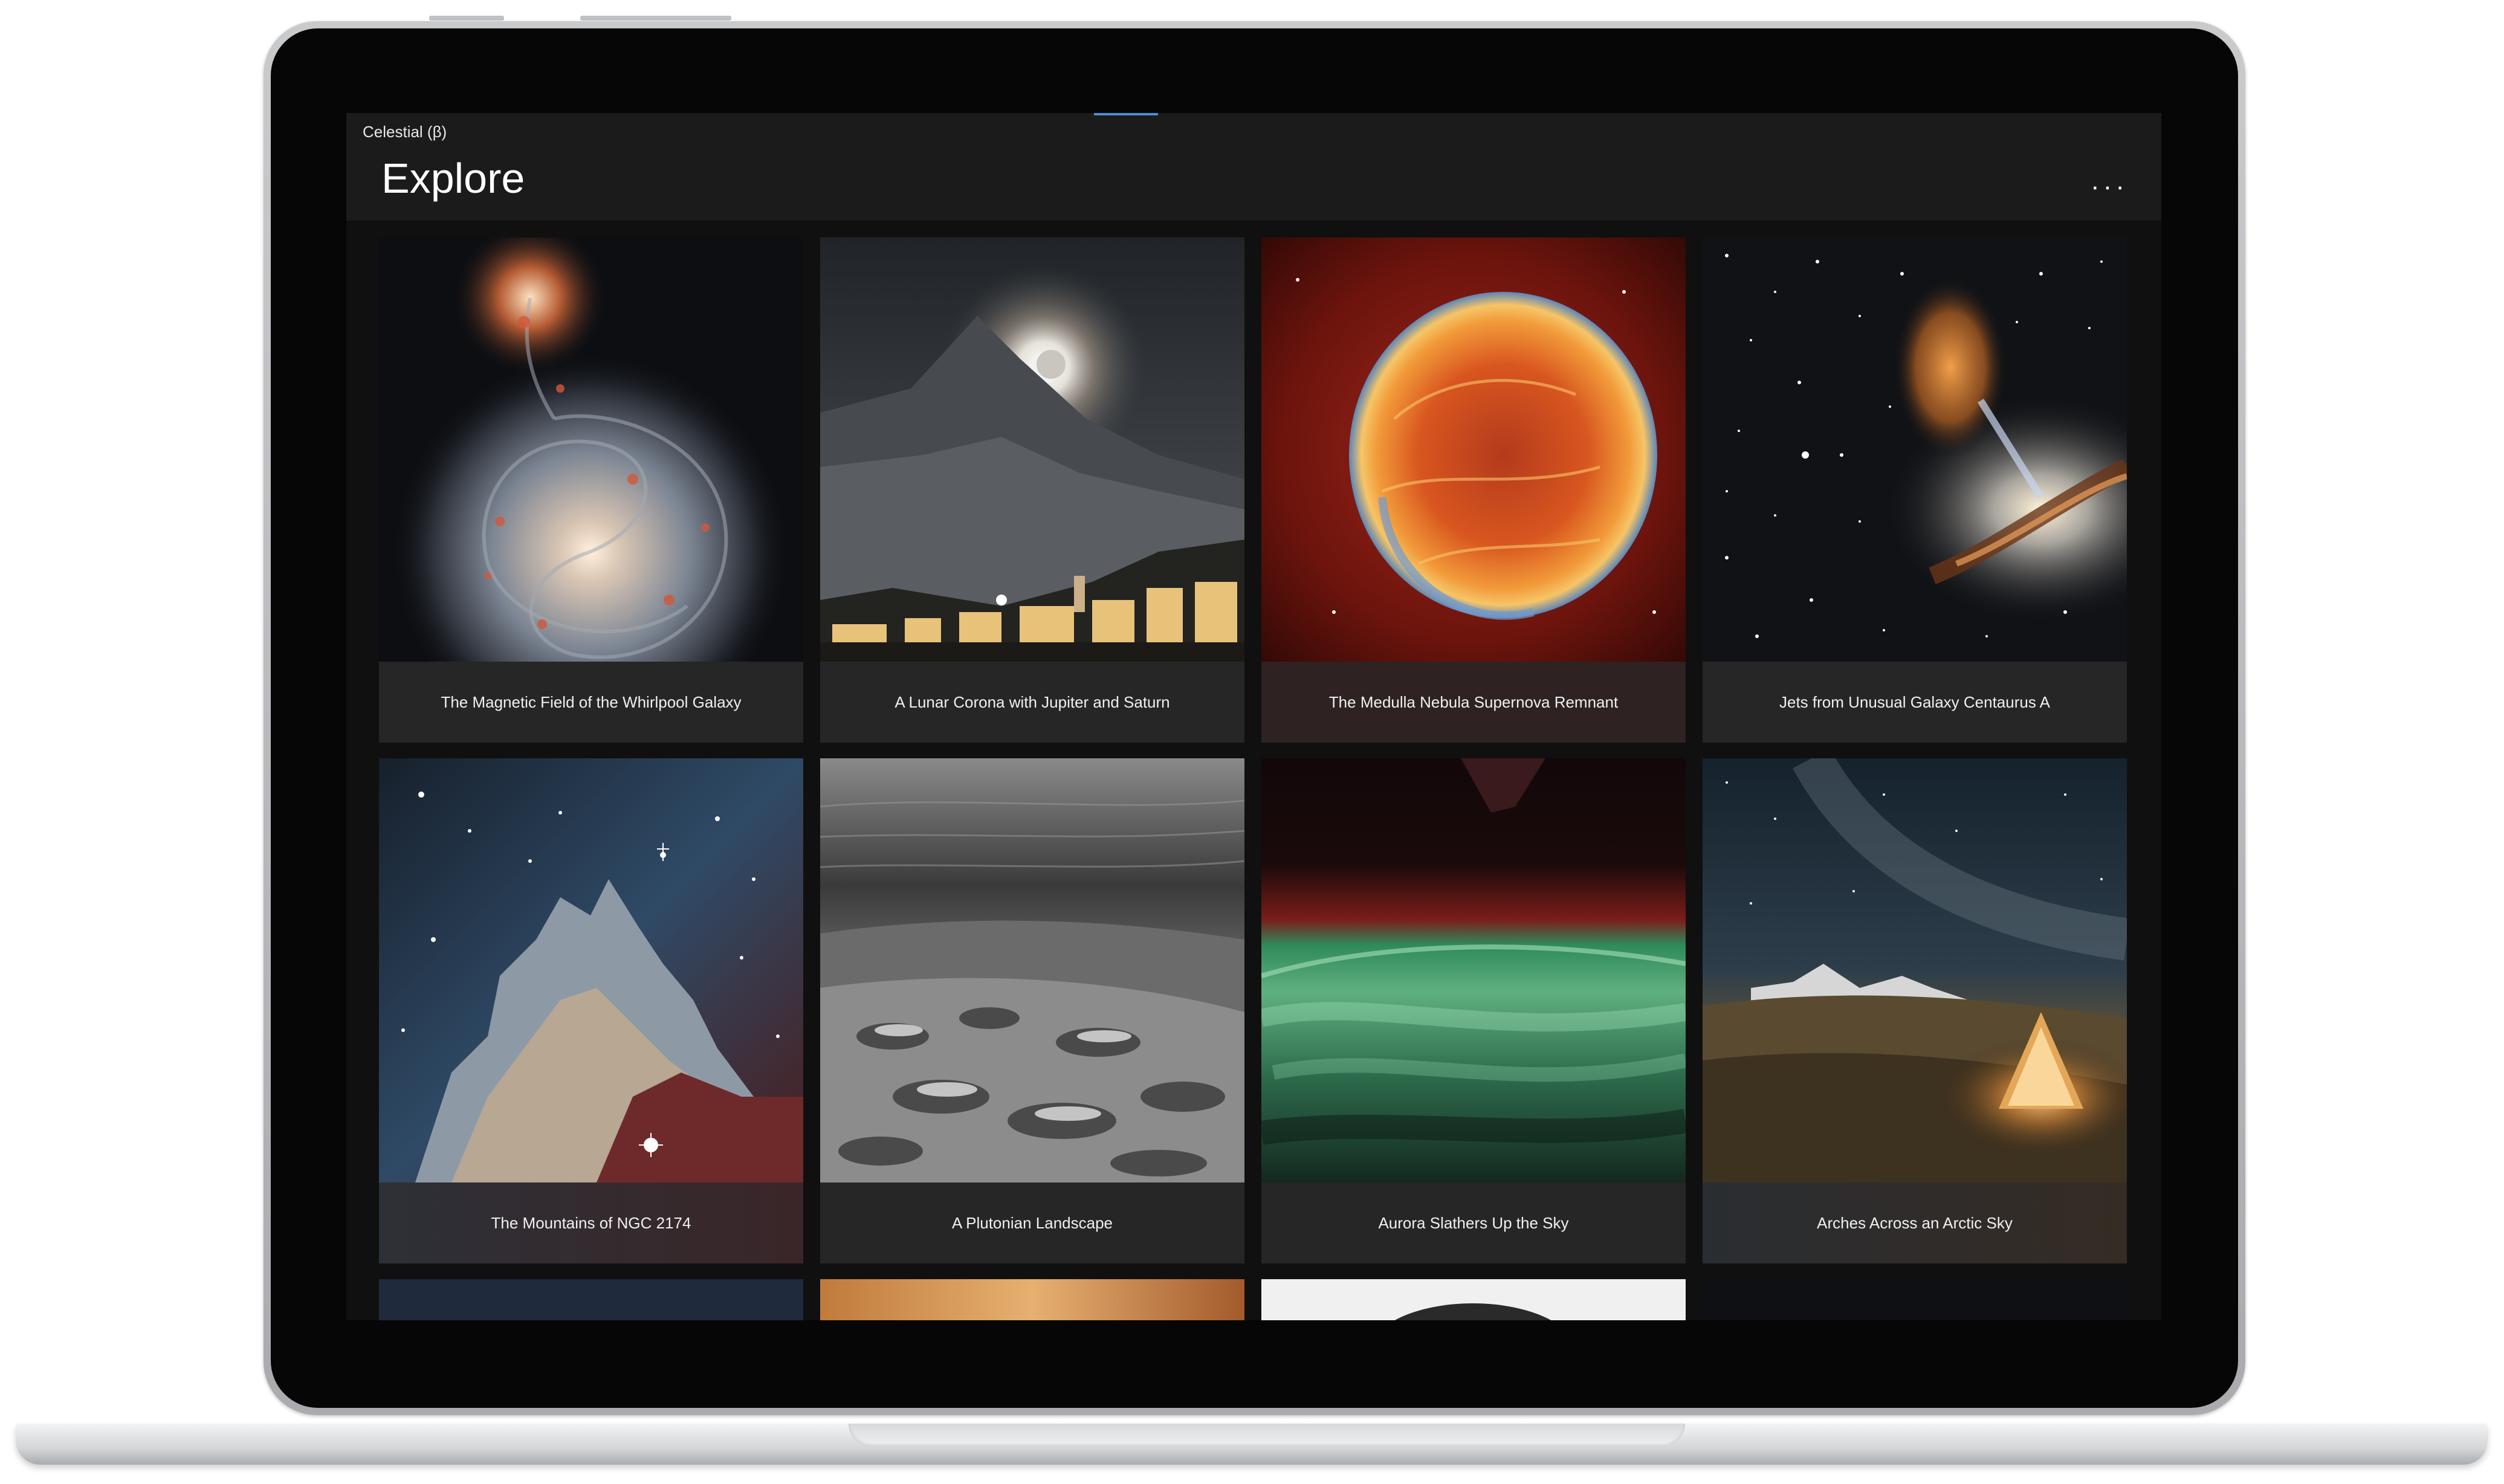  I want to click on gallery-card-centaurus-a: Jets from Unusual Galaxy Centaurus A, so click(1915, 490).